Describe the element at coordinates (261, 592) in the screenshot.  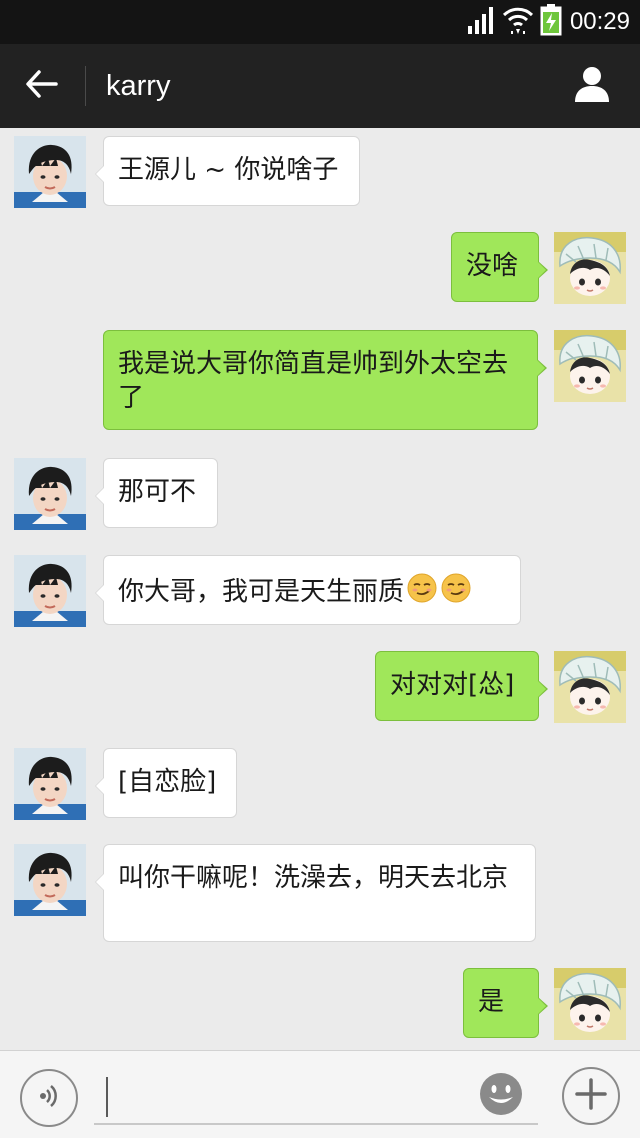
I see `message-text: 你大哥，我可是天生丽质` at that location.